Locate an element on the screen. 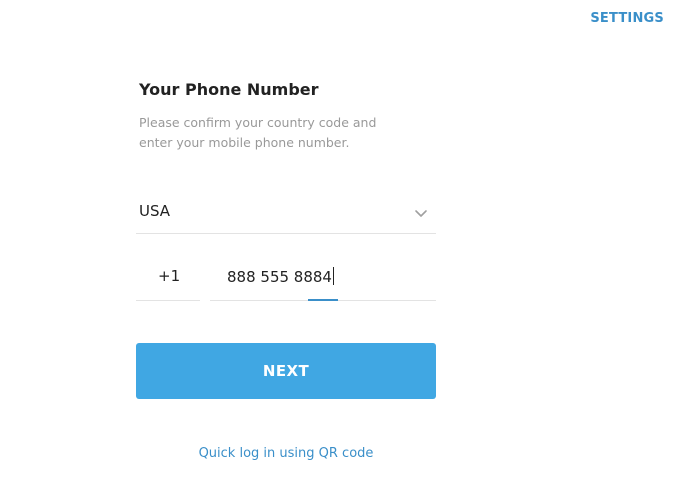 The image size is (676, 483). chevron-down-icon is located at coordinates (421, 213).